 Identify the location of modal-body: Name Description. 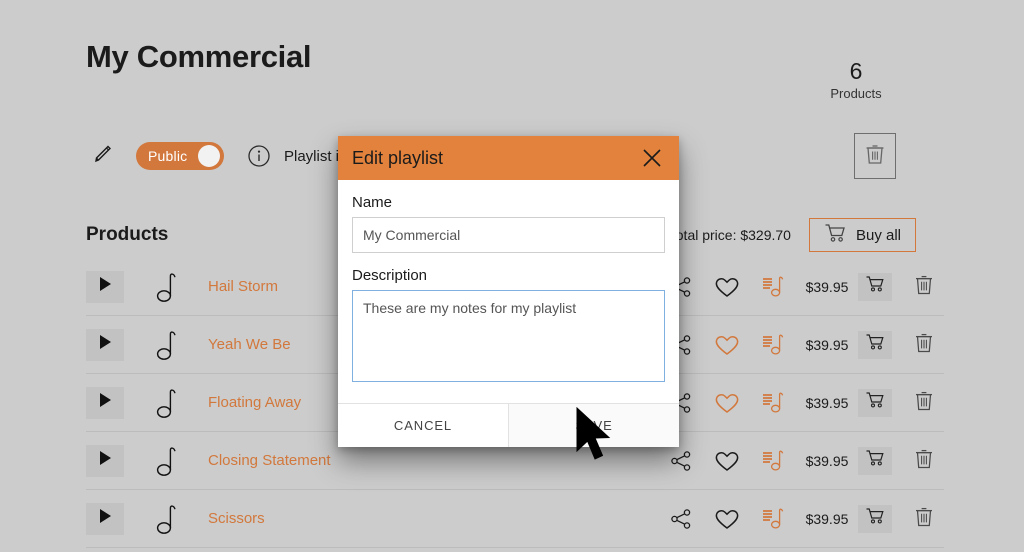
(508, 291).